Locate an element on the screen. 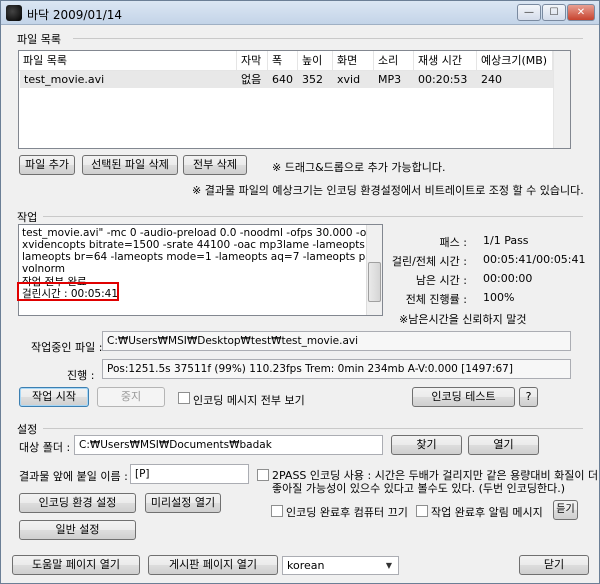 This screenshot has width=600, height=584. remaining-label: 남은 시간 : is located at coordinates (441, 280).